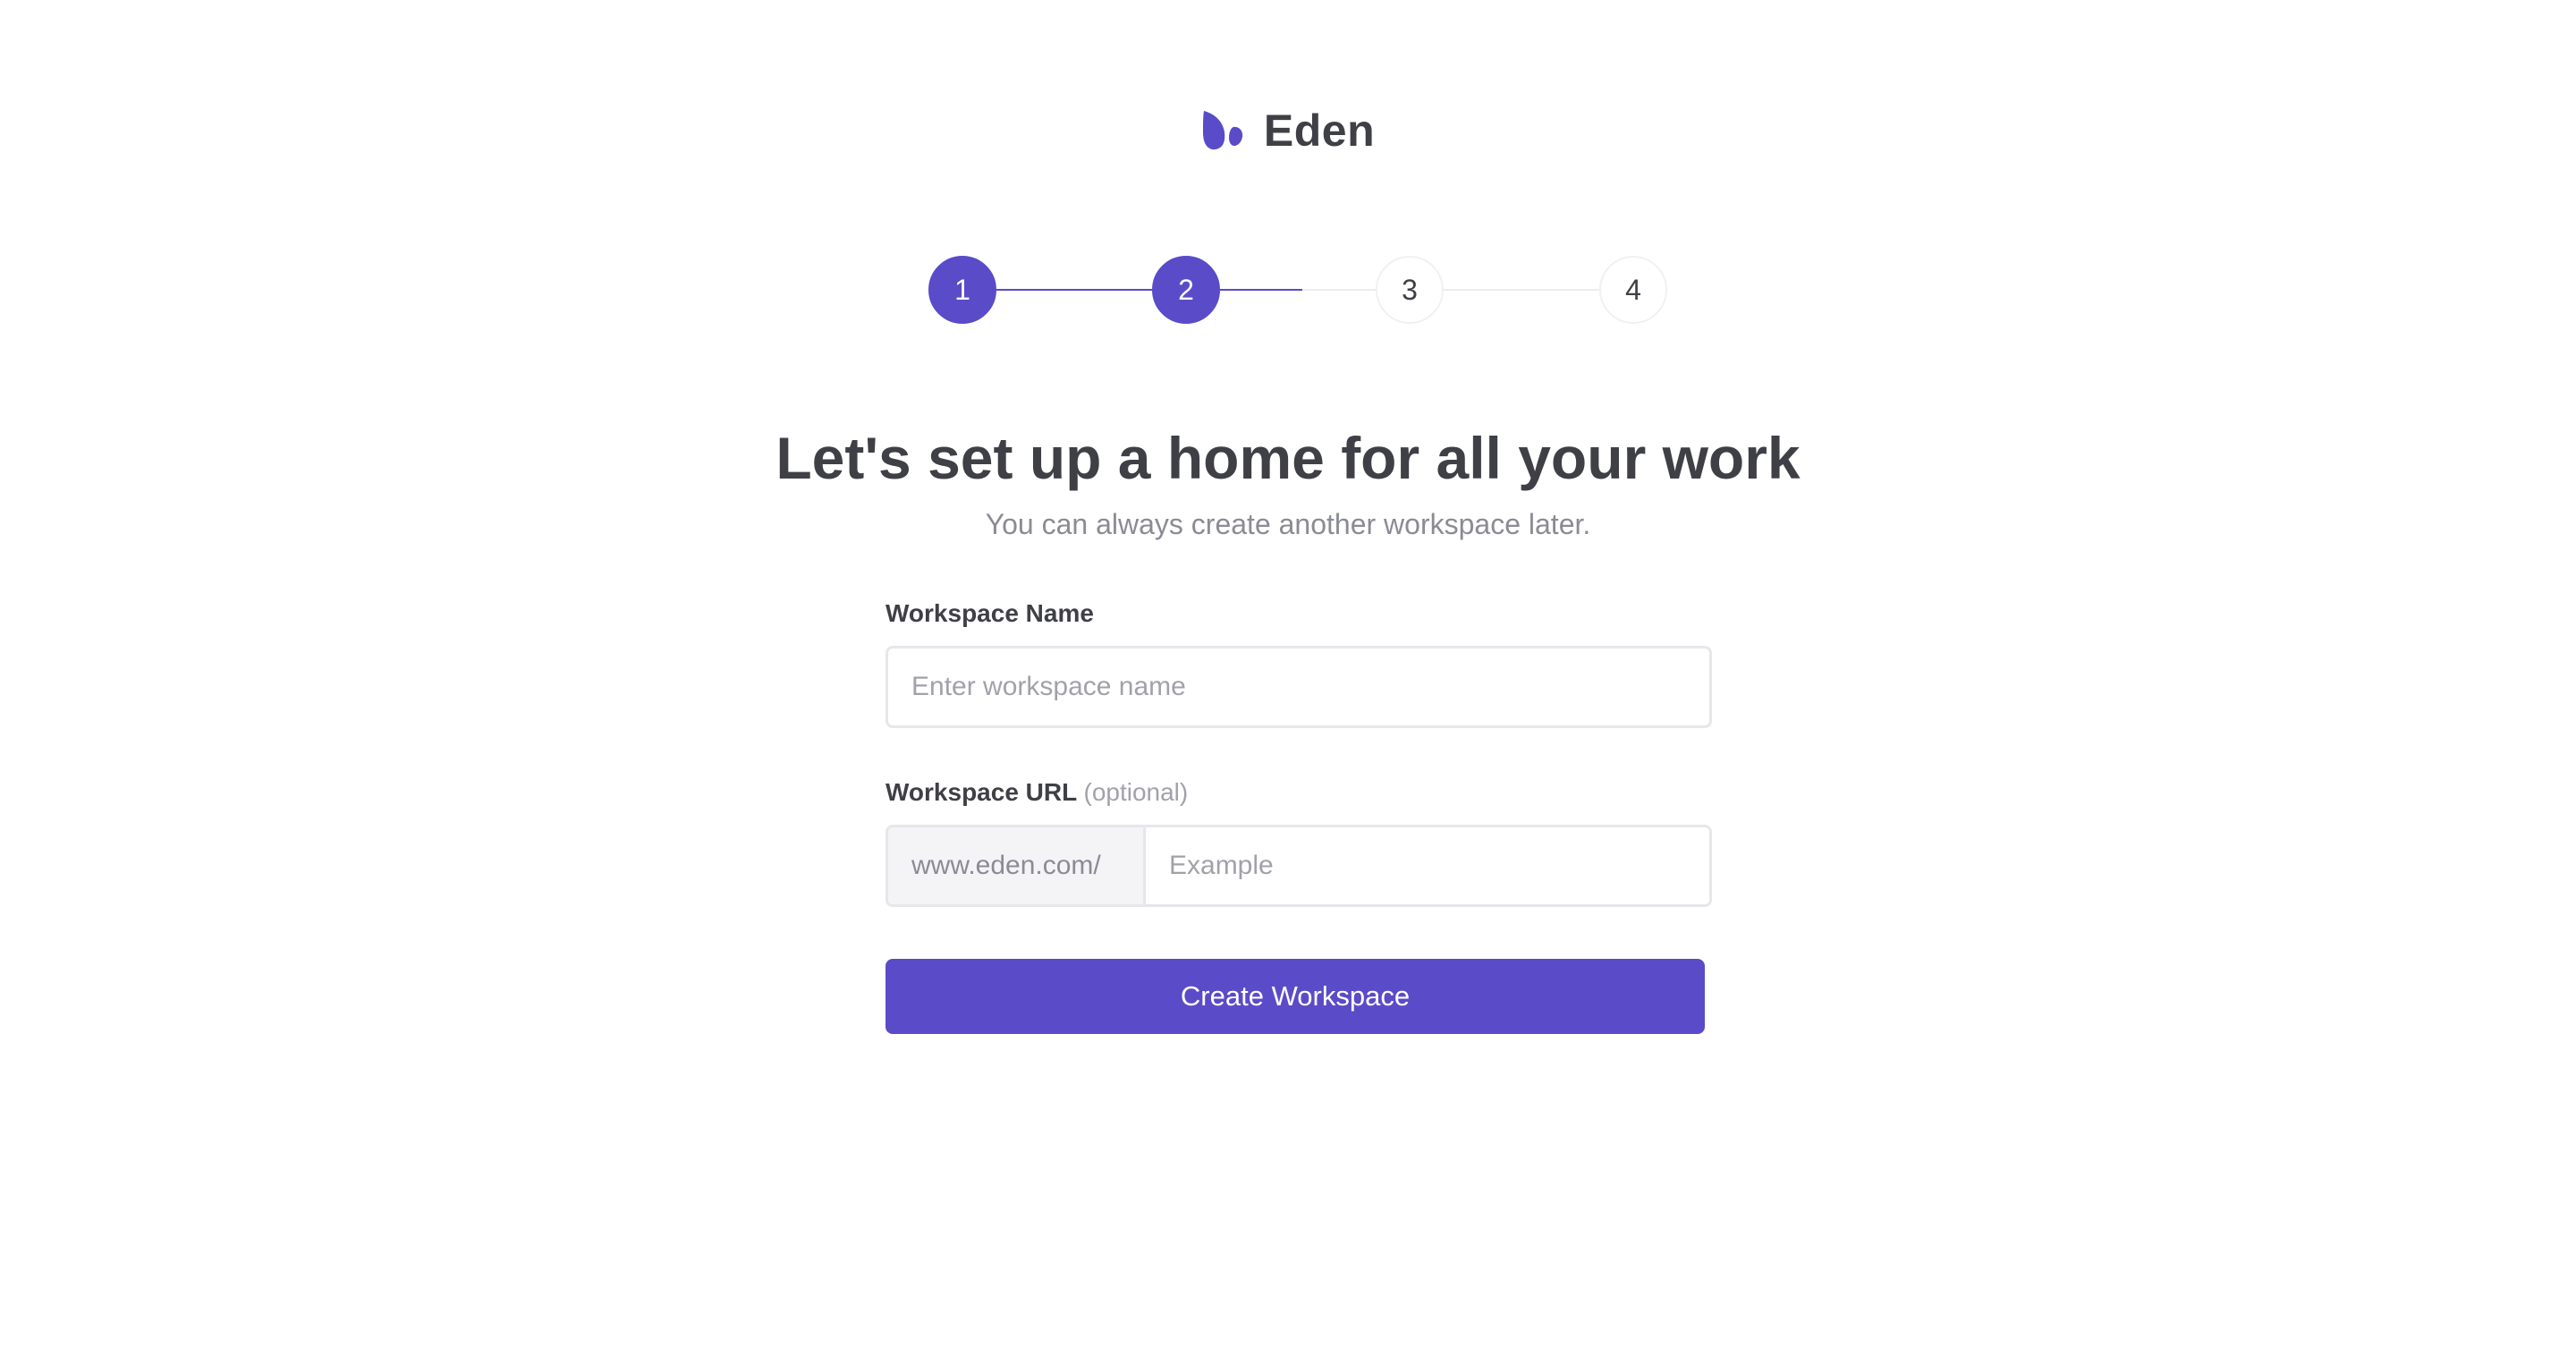 The height and width of the screenshot is (1356, 2576). I want to click on workspace-name-label: Workspace Name, so click(1299, 613).